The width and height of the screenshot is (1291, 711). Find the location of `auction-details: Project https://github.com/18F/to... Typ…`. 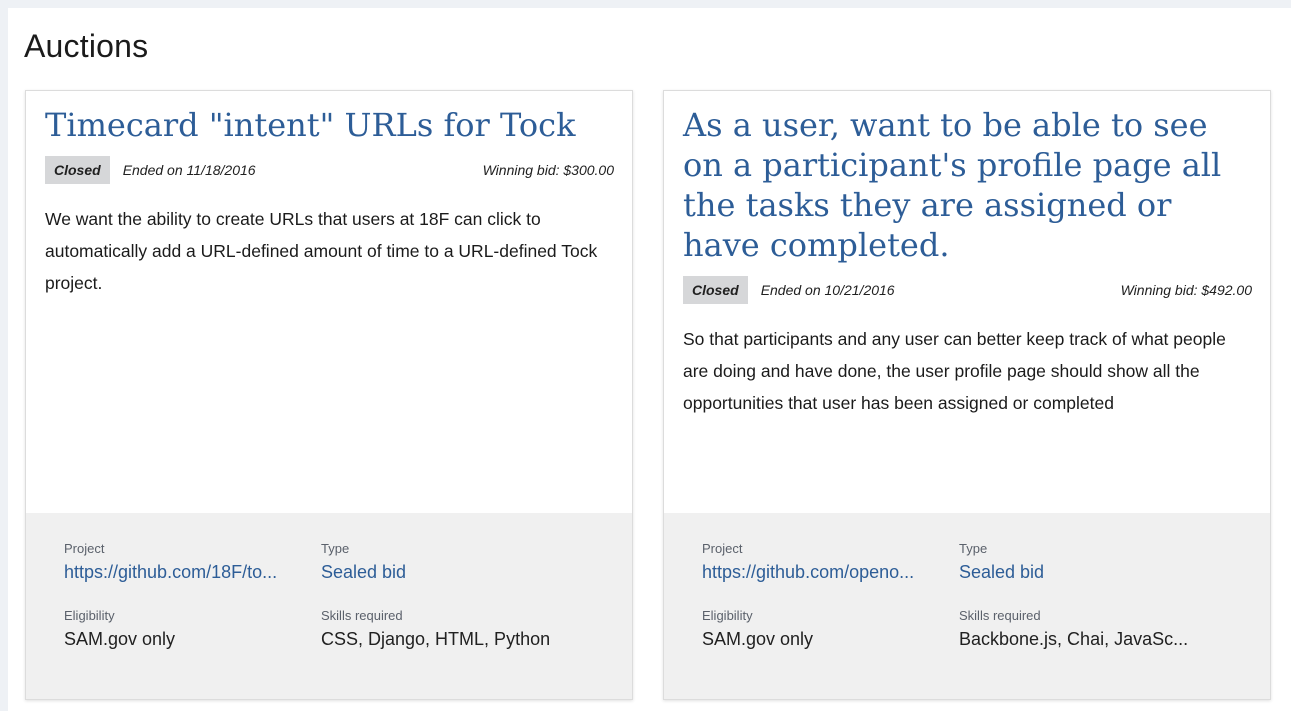

auction-details: Project https://github.com/18F/to... Typ… is located at coordinates (329, 606).